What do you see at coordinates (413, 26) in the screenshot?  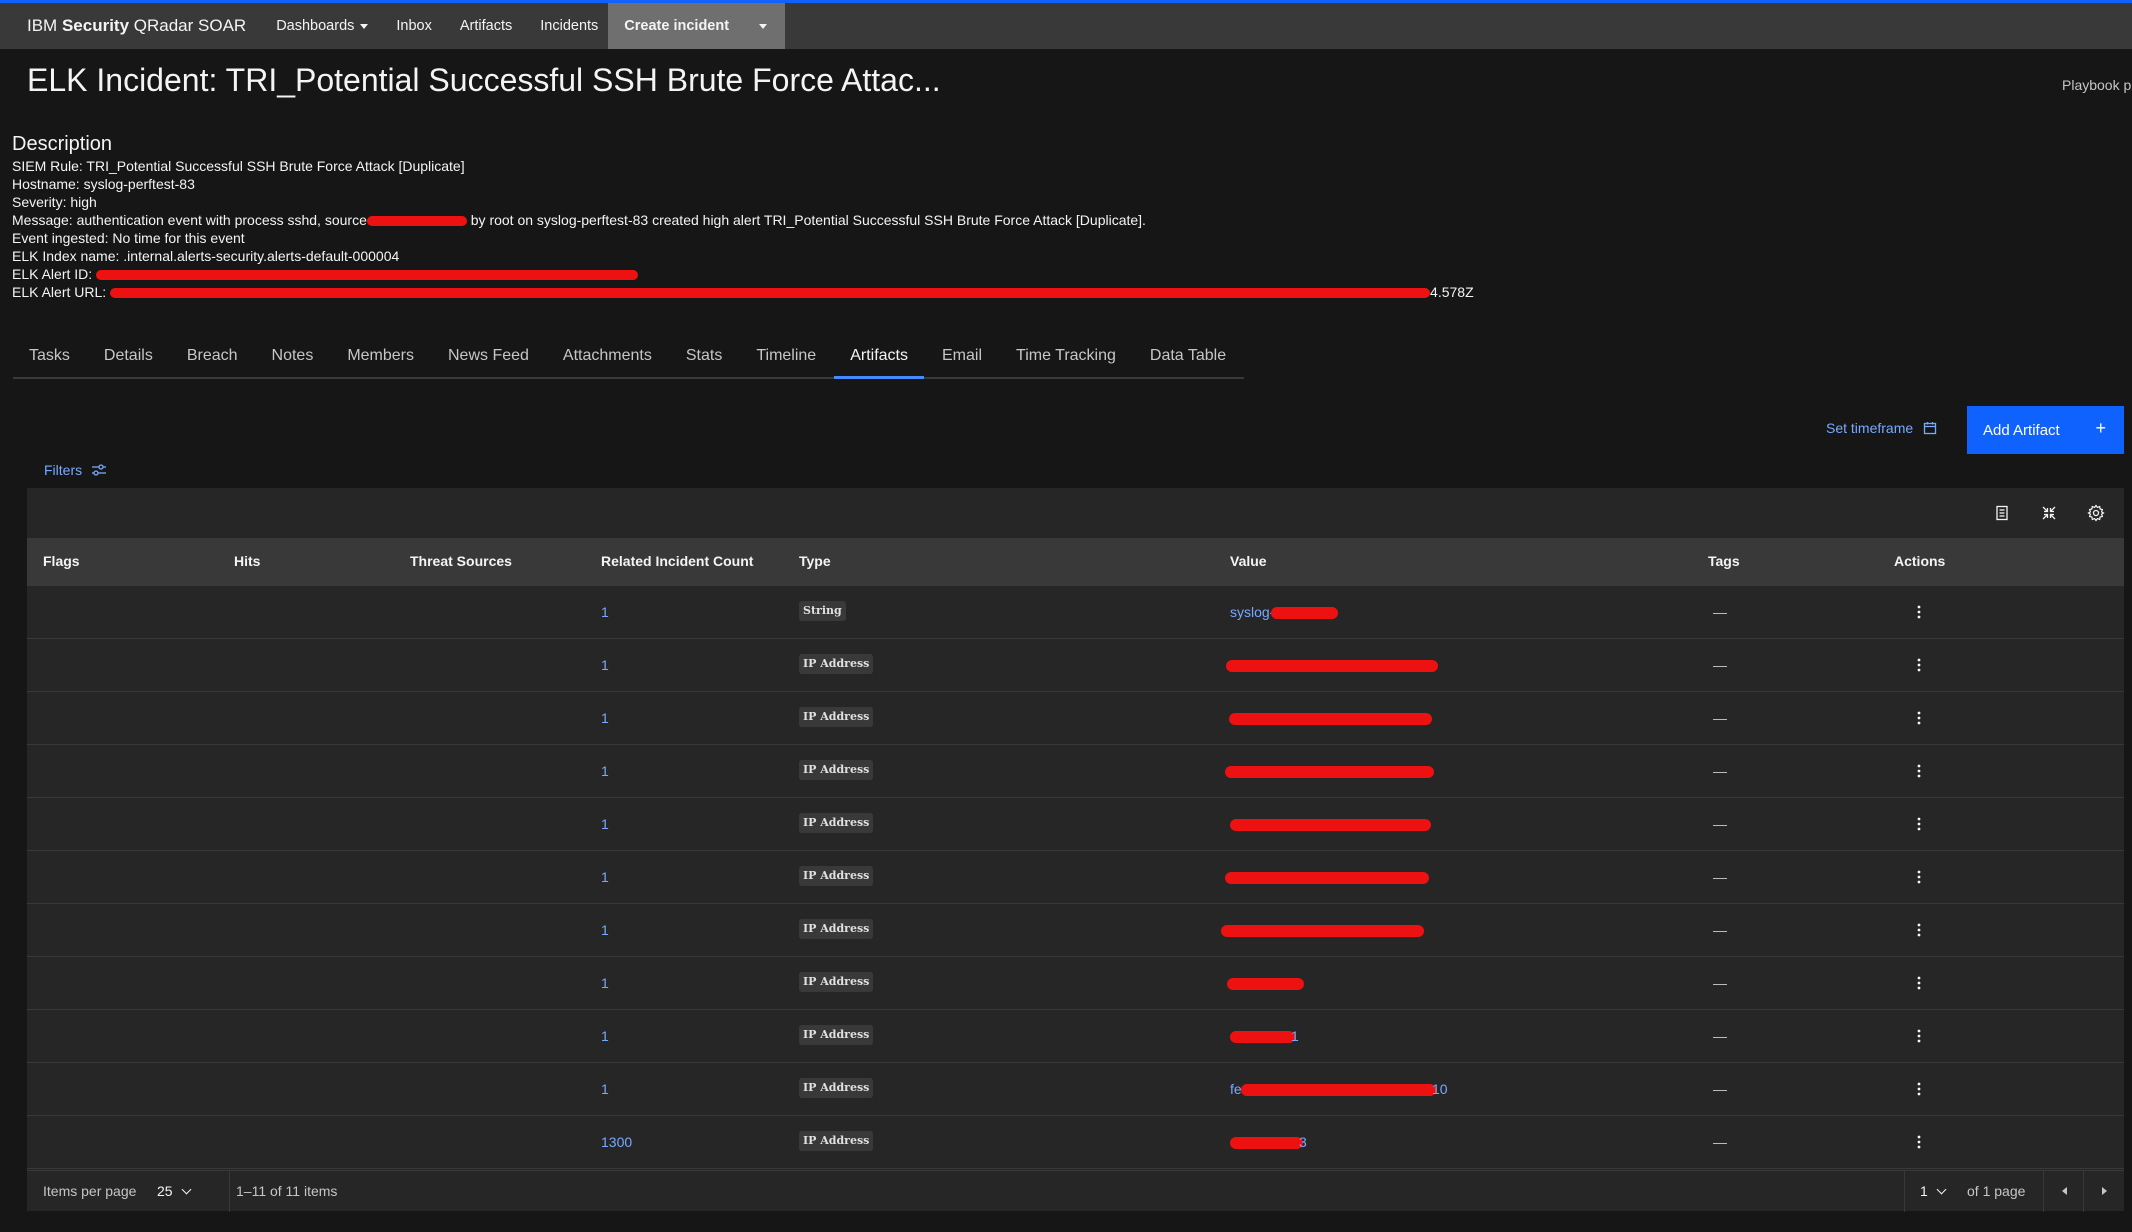 I see `nav-inbox: Inbox` at bounding box center [413, 26].